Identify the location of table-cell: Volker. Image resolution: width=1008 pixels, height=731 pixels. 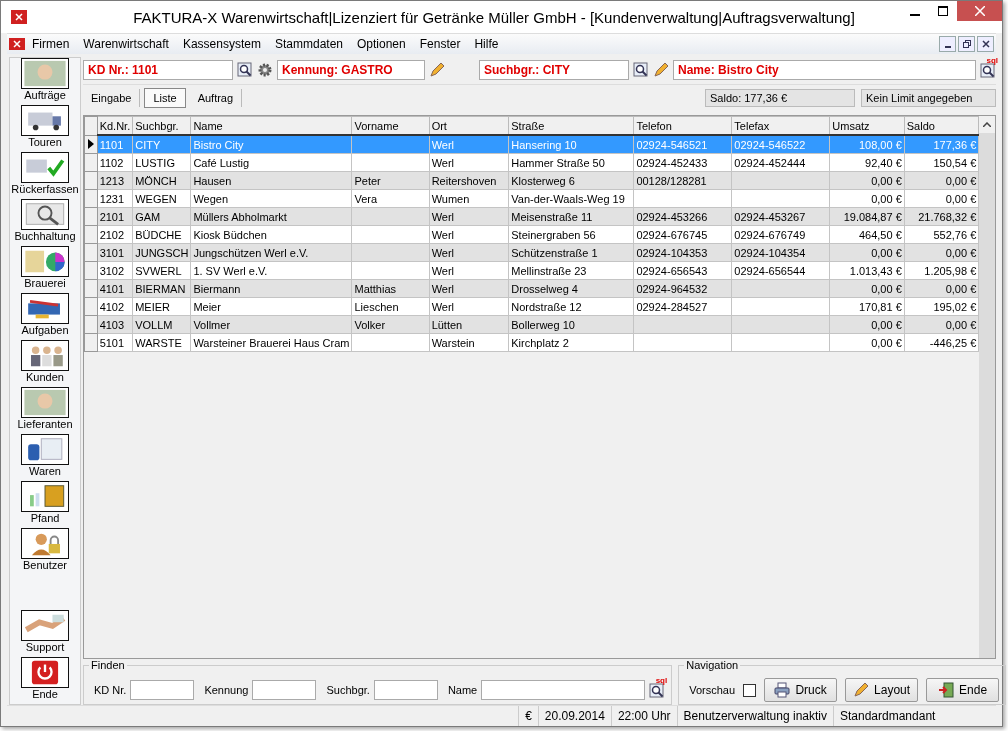
(370, 324).